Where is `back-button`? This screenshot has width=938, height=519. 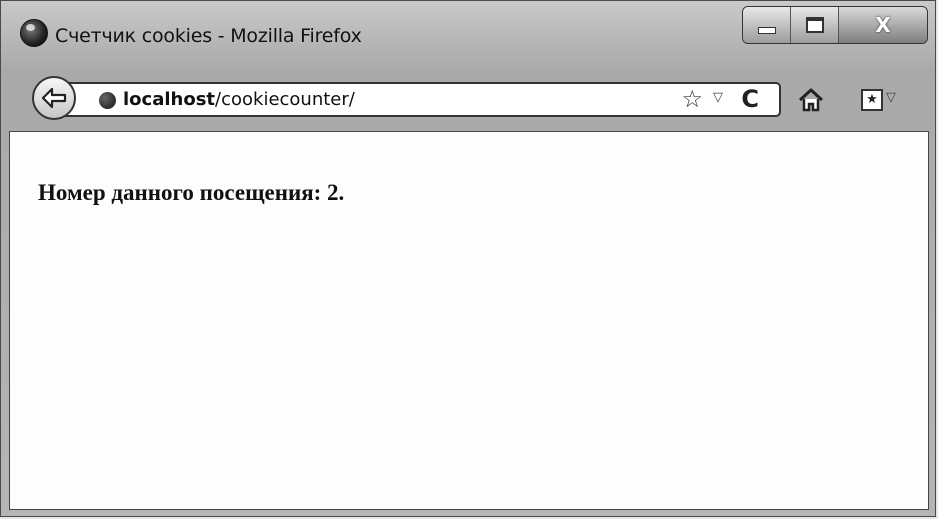
back-button is located at coordinates (54, 98).